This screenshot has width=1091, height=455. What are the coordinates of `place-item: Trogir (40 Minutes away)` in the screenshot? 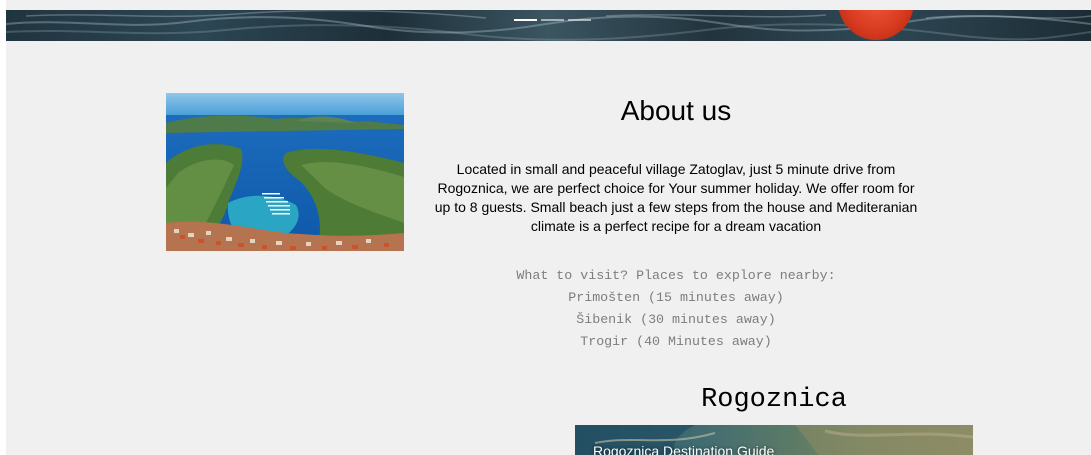 It's located at (676, 341).